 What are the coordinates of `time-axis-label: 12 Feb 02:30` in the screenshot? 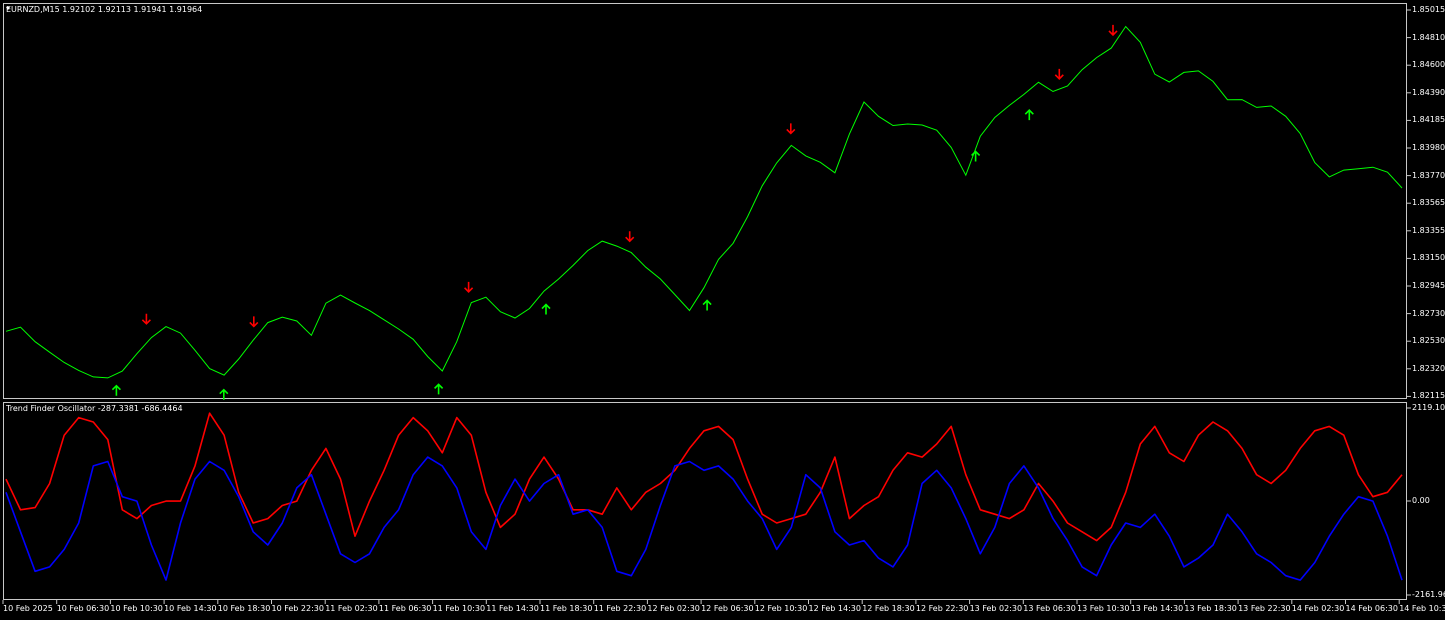 It's located at (673, 608).